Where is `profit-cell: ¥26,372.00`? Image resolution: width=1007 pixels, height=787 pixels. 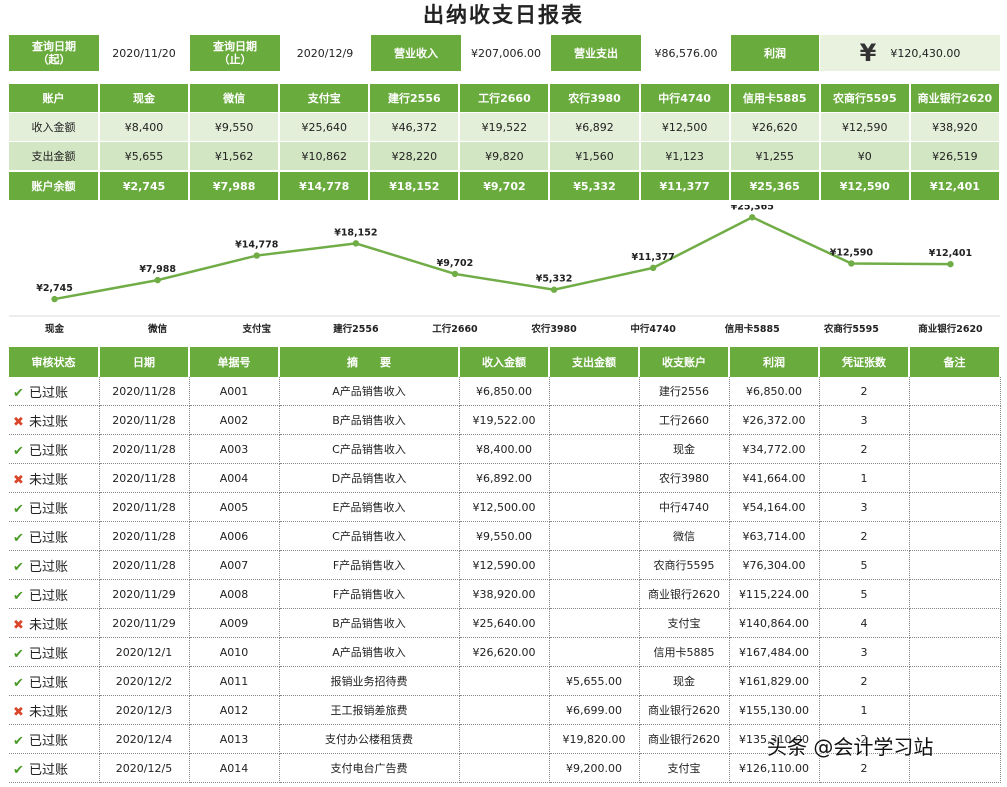
profit-cell: ¥26,372.00 is located at coordinates (774, 420).